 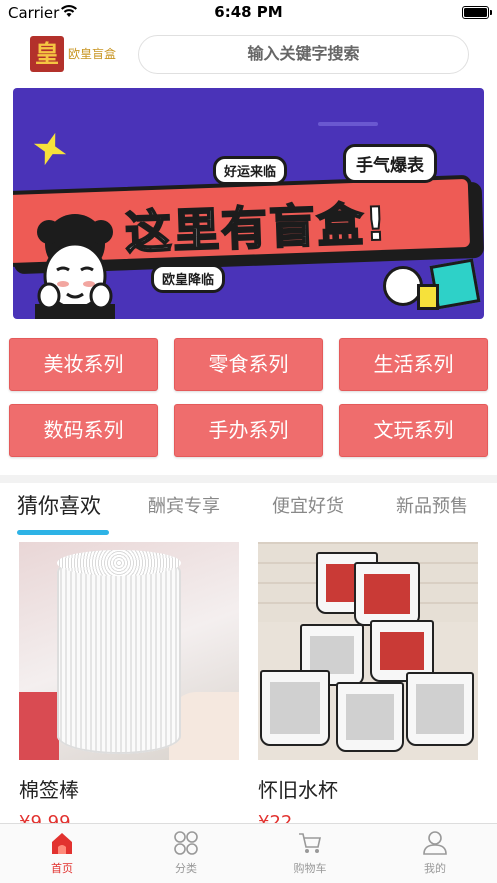 What do you see at coordinates (83, 430) in the screenshot?
I see `category-digital: 数码系列` at bounding box center [83, 430].